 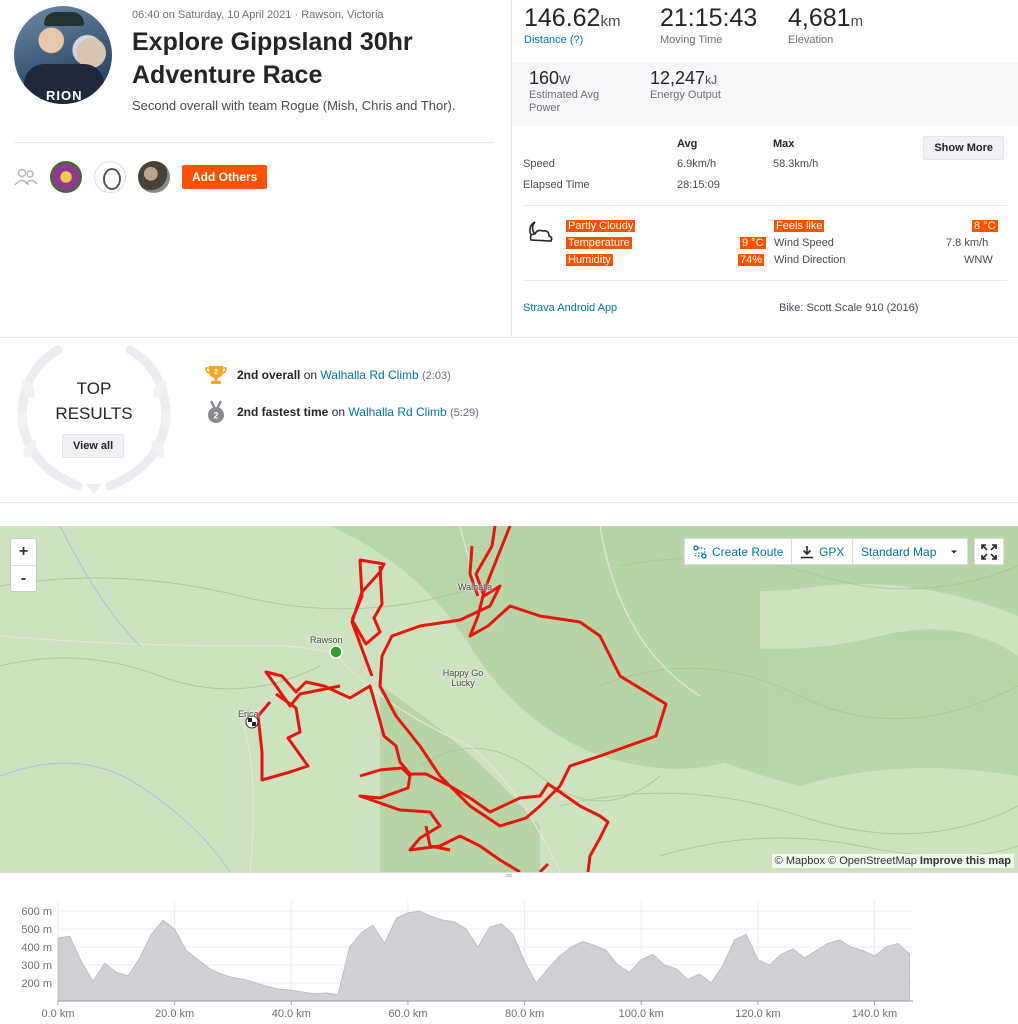 What do you see at coordinates (965, 861) in the screenshot?
I see `improve-map-link: Improve this map` at bounding box center [965, 861].